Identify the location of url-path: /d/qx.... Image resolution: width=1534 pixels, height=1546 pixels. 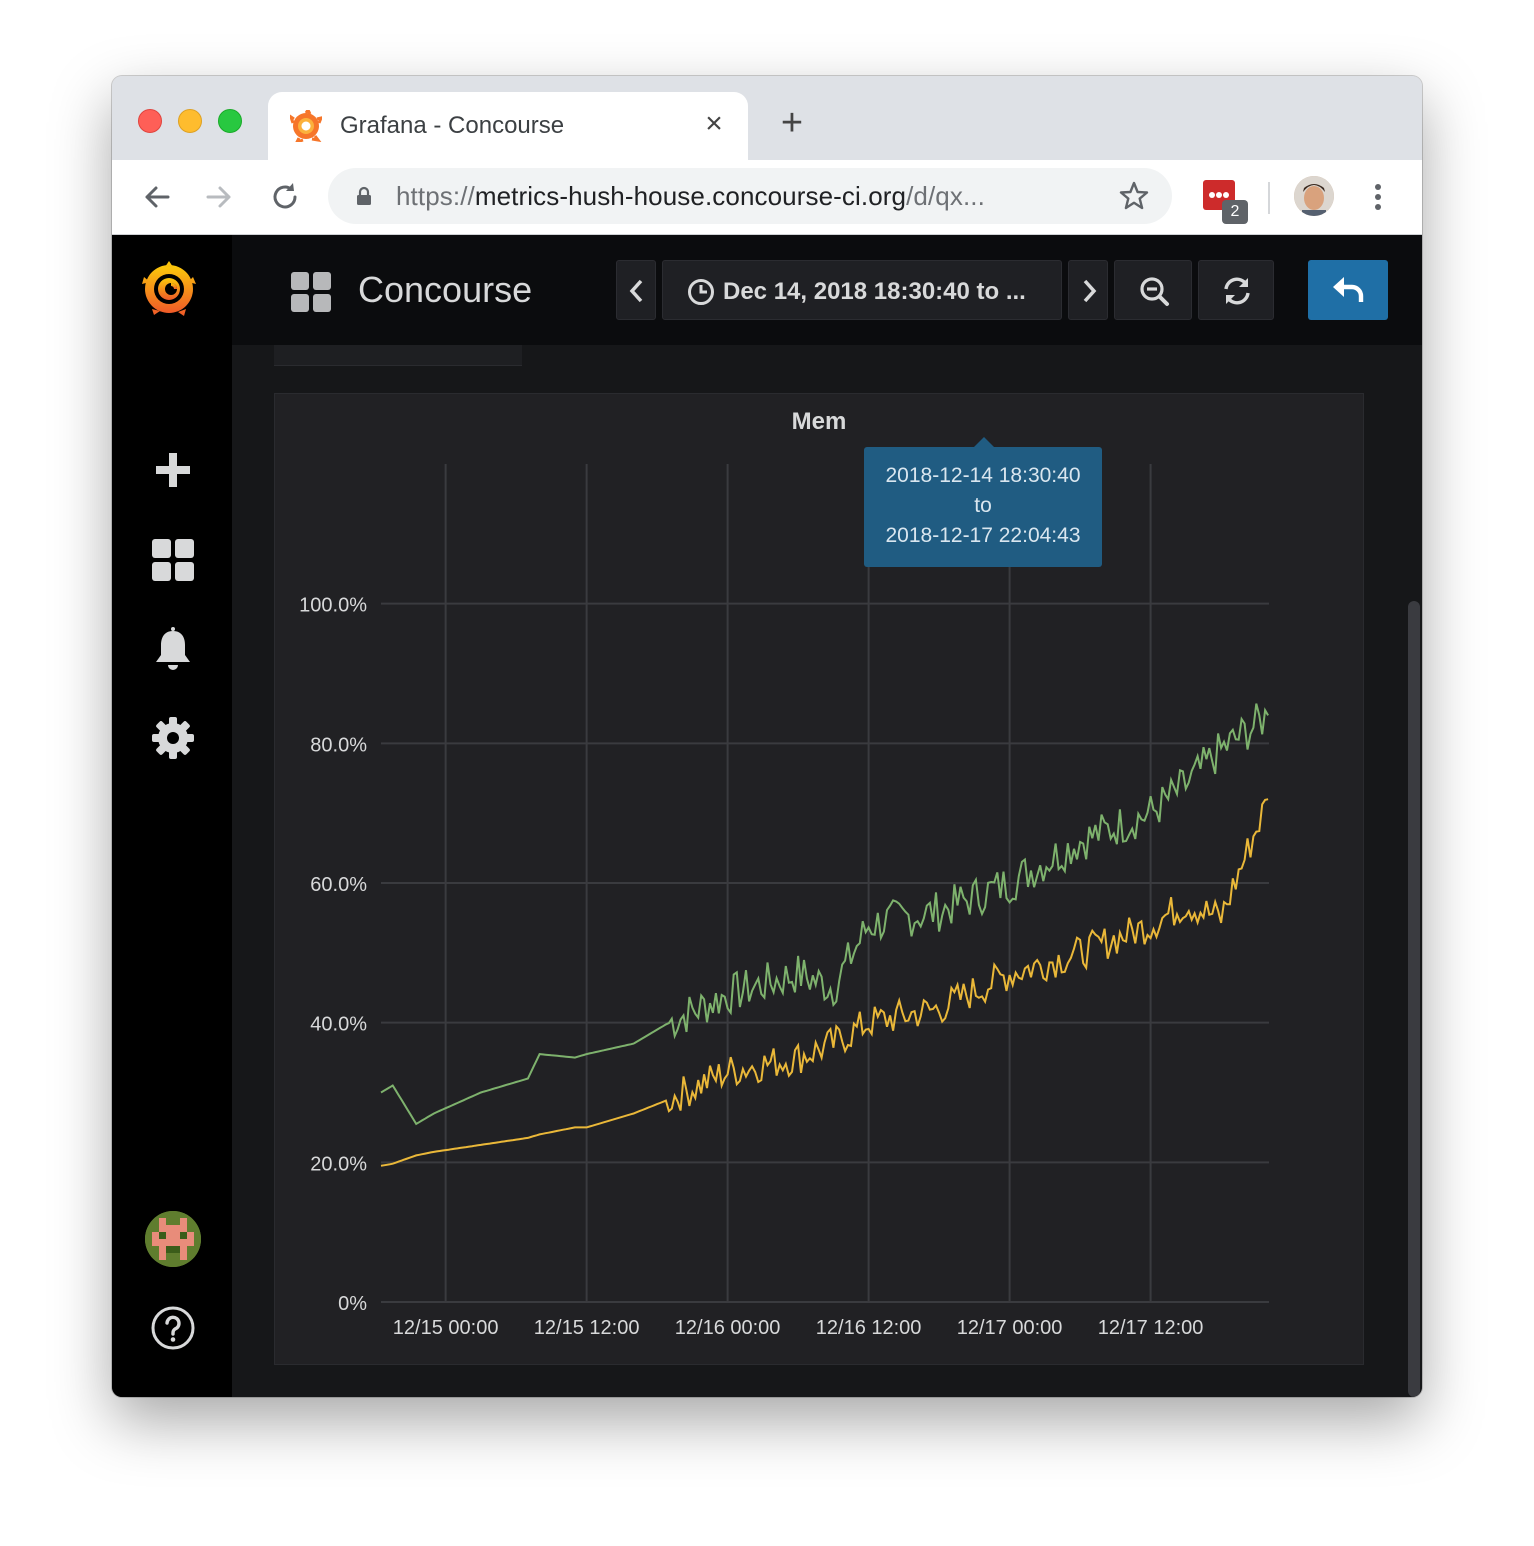
(945, 196).